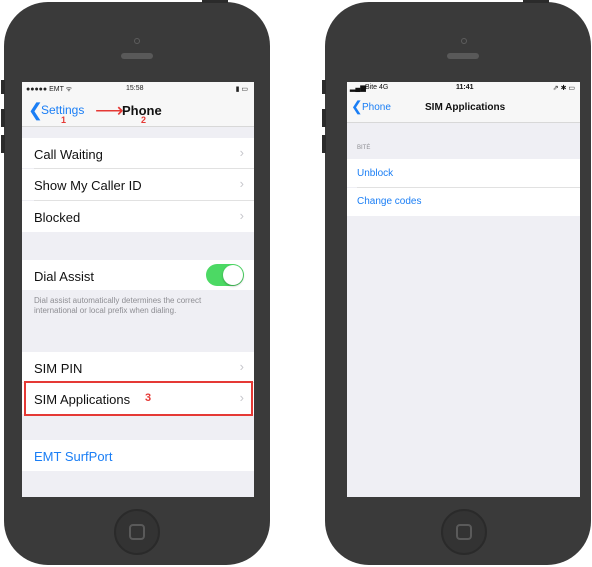  I want to click on row-unblock: Unblock, so click(463, 173).